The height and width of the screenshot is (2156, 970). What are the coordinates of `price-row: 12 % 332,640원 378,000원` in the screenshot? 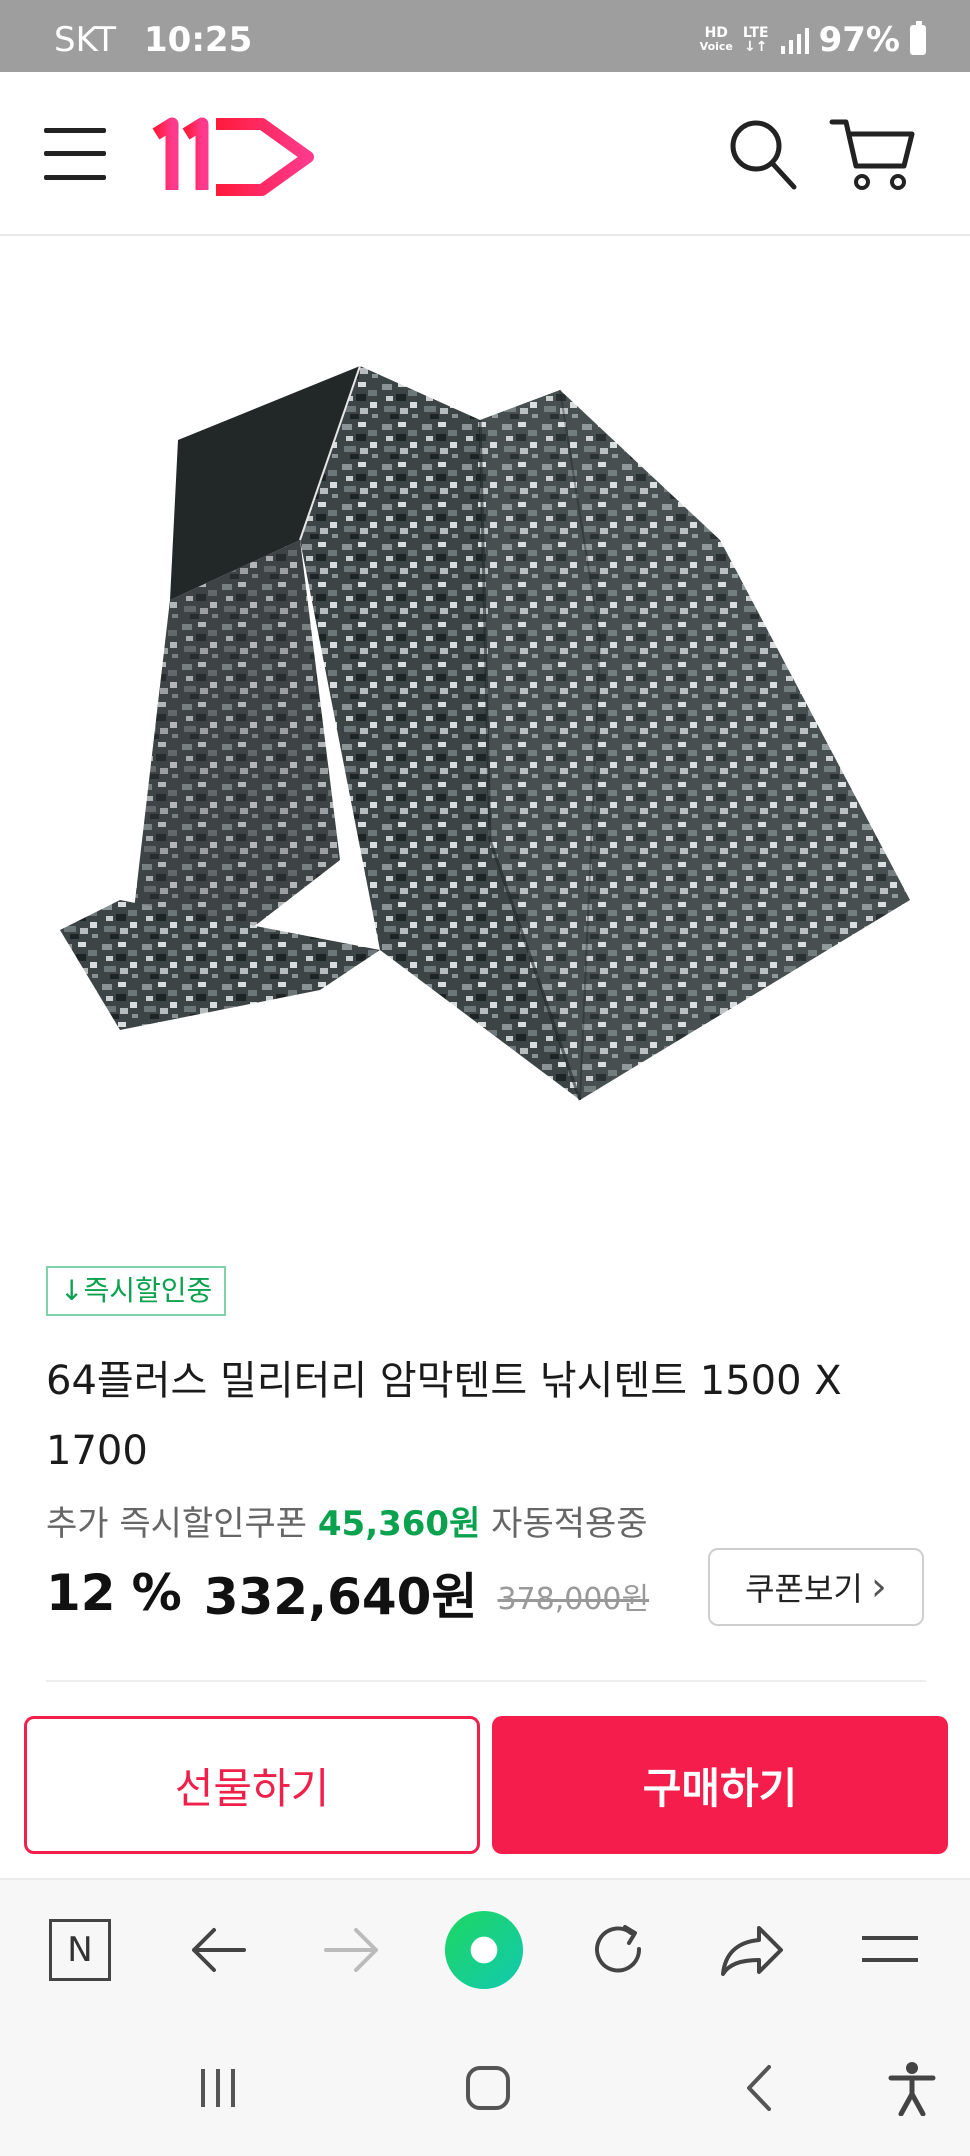 It's located at (347, 1593).